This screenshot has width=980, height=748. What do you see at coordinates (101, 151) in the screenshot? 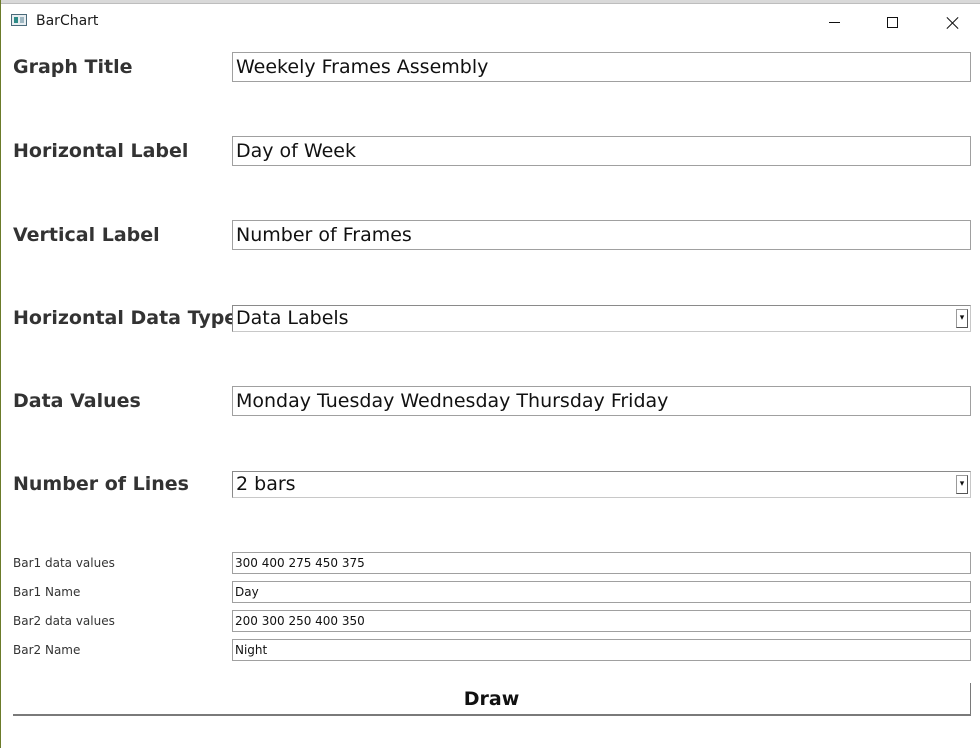
I see `horizontal-label-label: Horizontal Label` at bounding box center [101, 151].